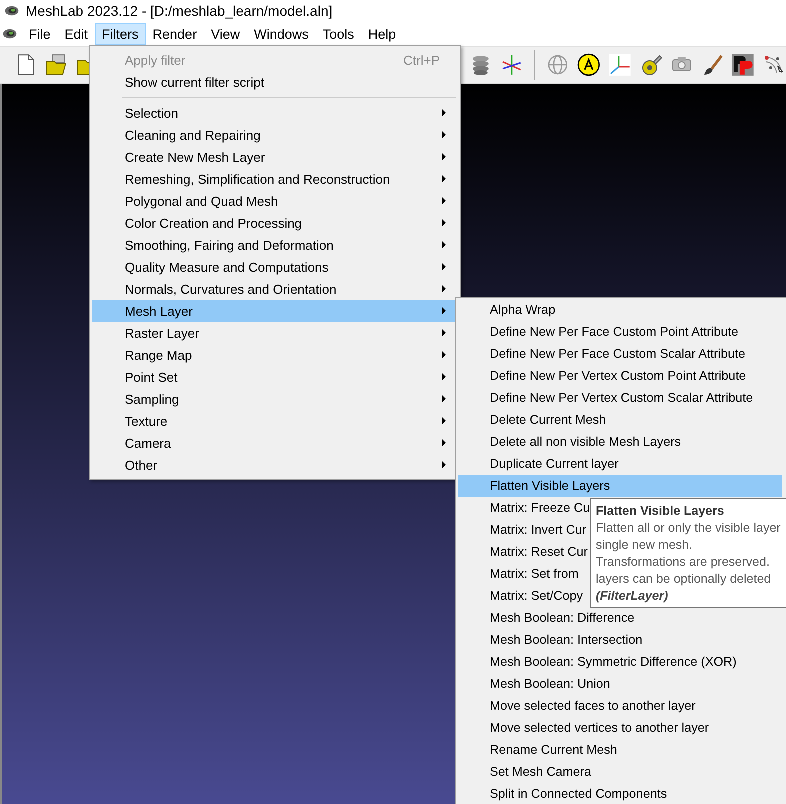  I want to click on menu-item: Move selected faces to another layer, so click(620, 706).